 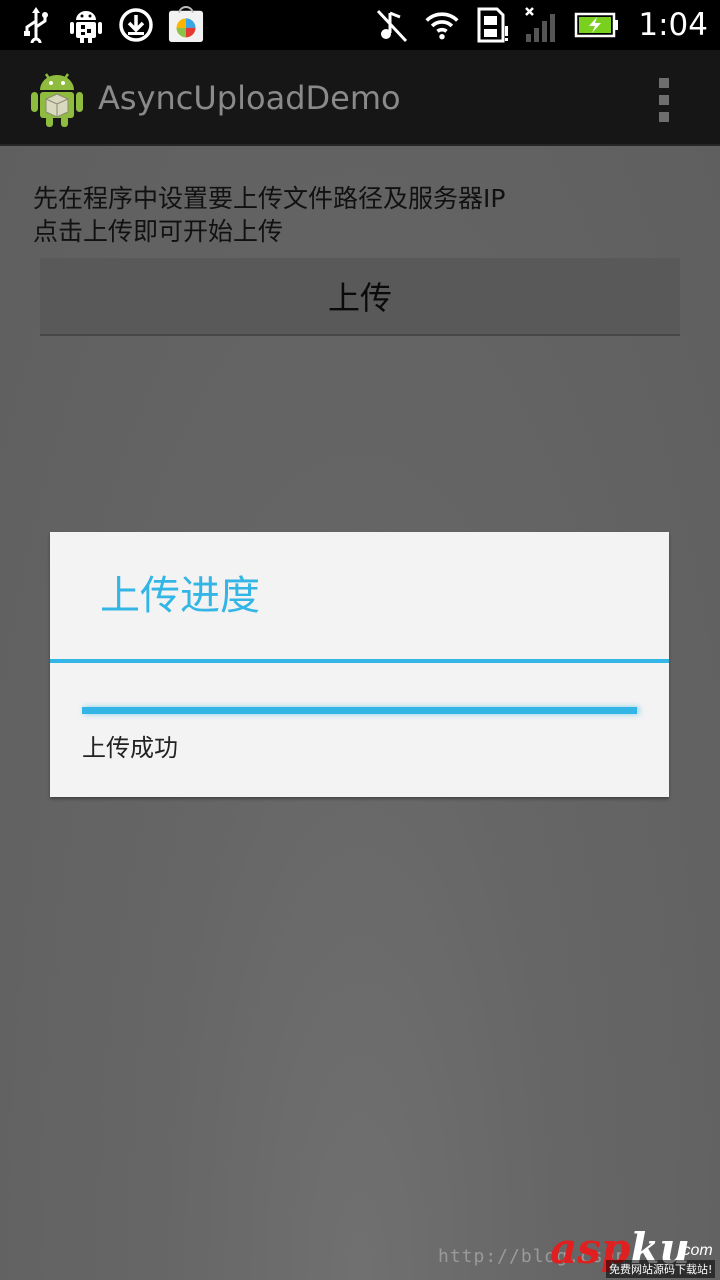 What do you see at coordinates (269, 198) in the screenshot?
I see `instruction-line-1: 先在程序中设置要上传文件路径及服务器IP` at bounding box center [269, 198].